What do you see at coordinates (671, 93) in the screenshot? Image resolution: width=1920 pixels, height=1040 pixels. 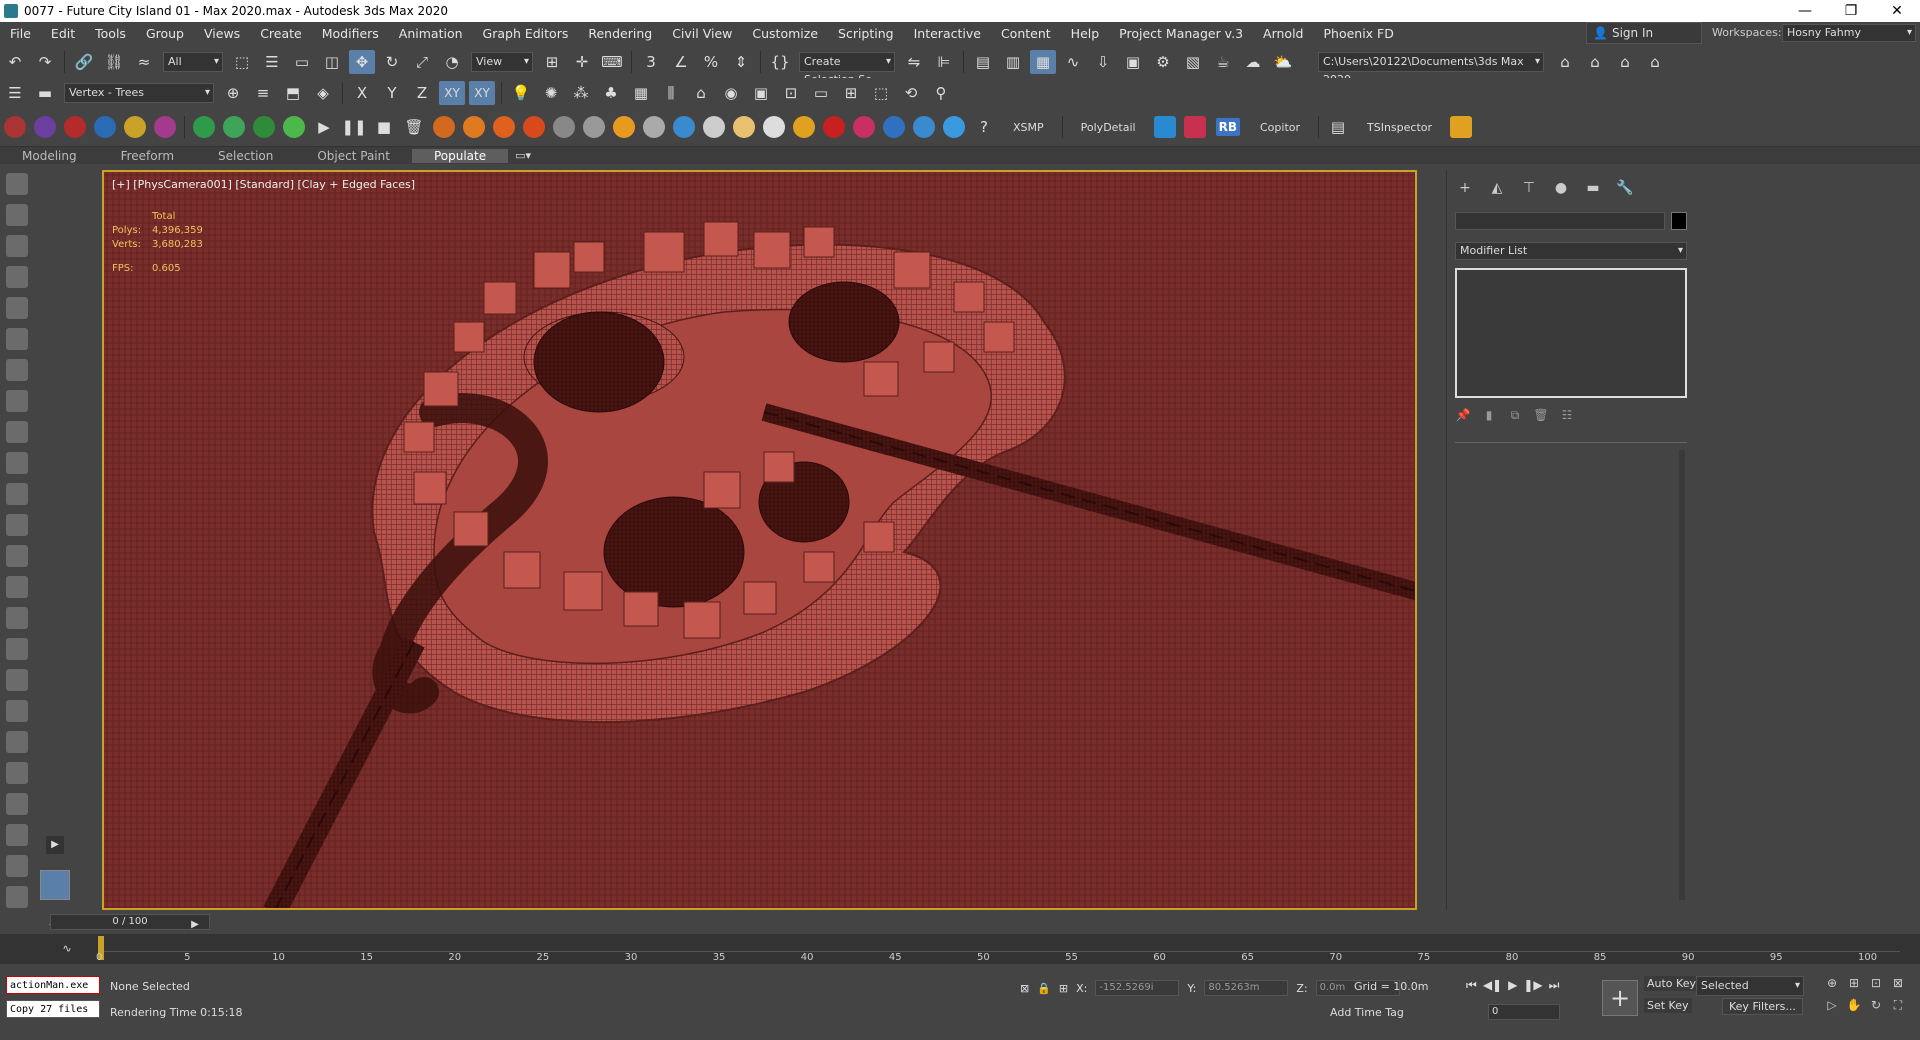 I see `fence-icon: ⫼` at bounding box center [671, 93].